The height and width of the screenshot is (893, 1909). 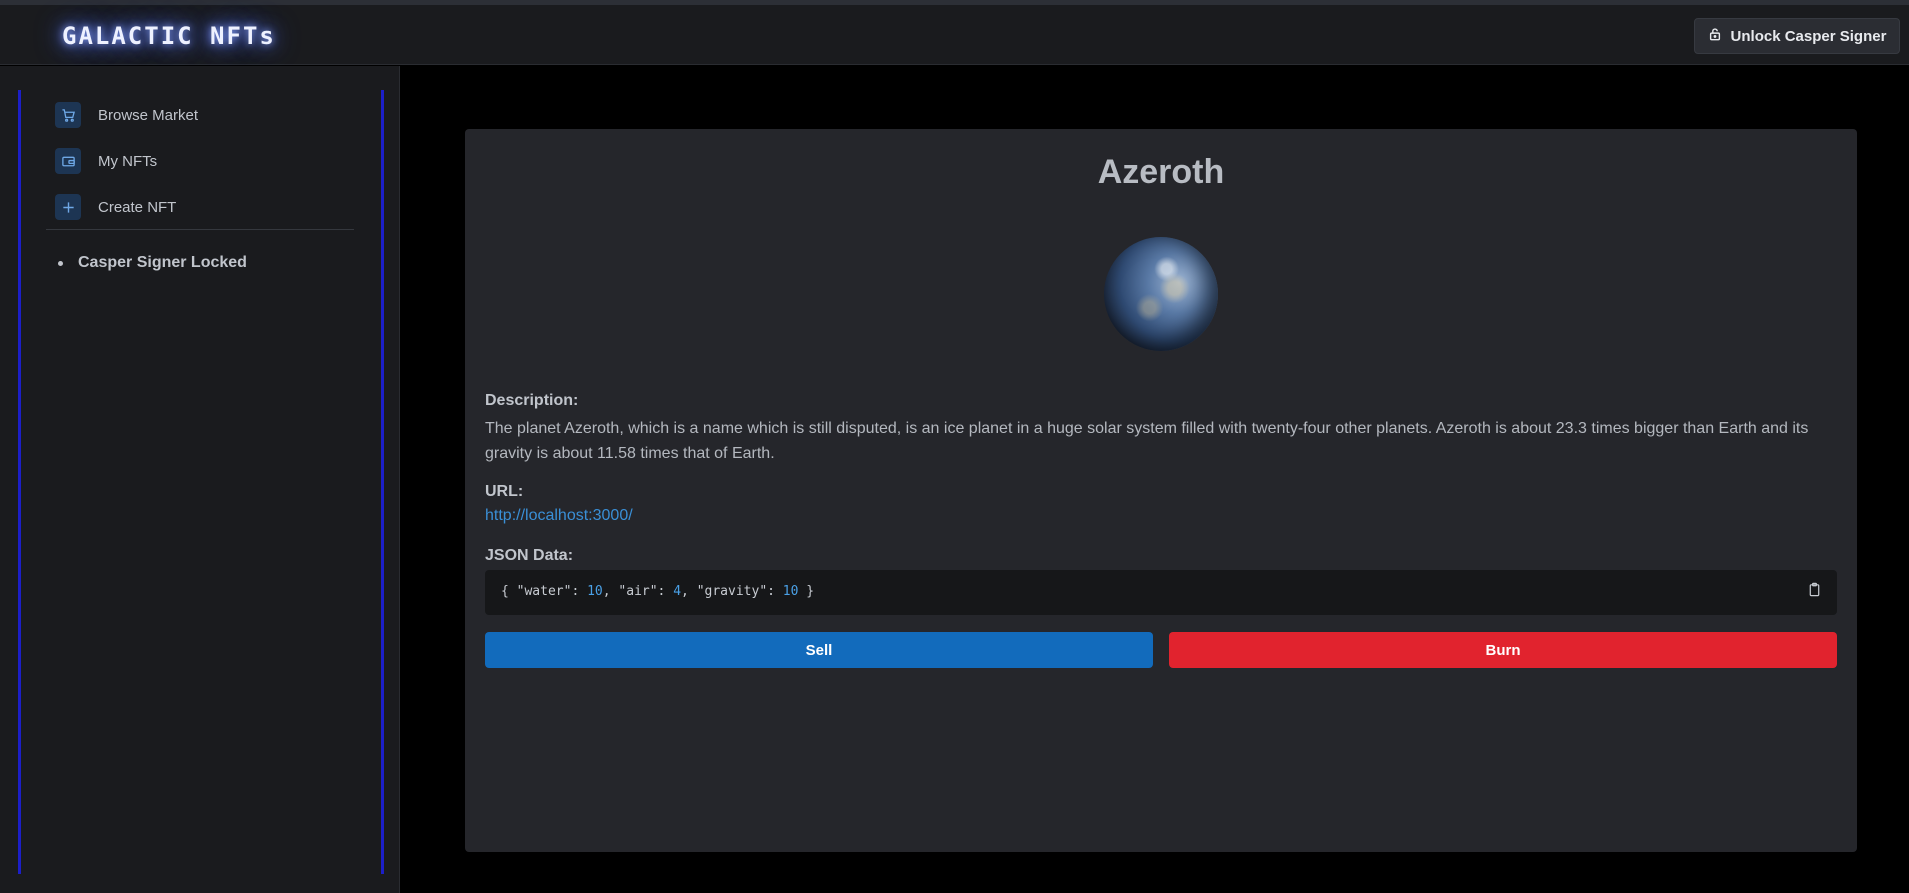 I want to click on sidebar-item-create-nft: Create NFT, so click(x=205, y=207).